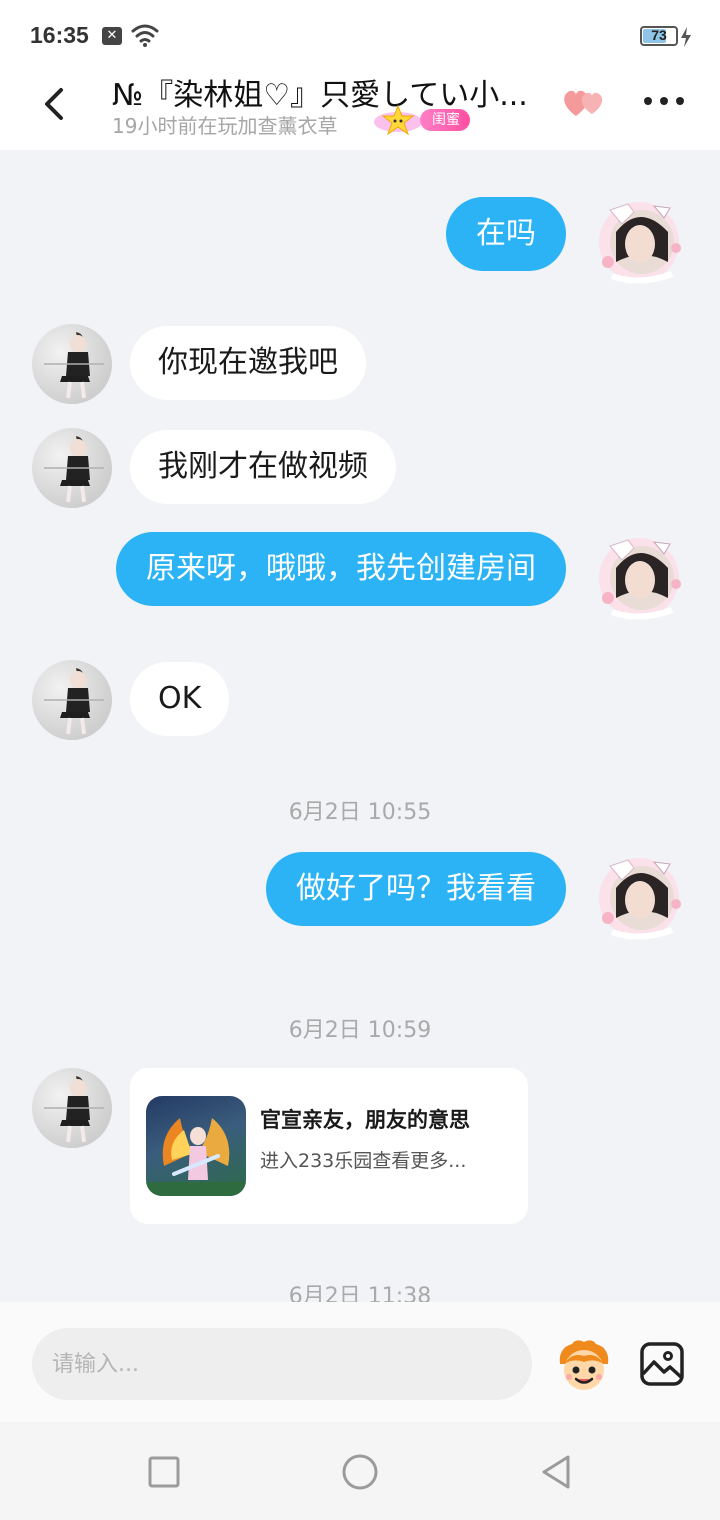 The width and height of the screenshot is (720, 1520). What do you see at coordinates (416, 889) in the screenshot?
I see `message-bubble-sent: 做好了吗？我看看` at bounding box center [416, 889].